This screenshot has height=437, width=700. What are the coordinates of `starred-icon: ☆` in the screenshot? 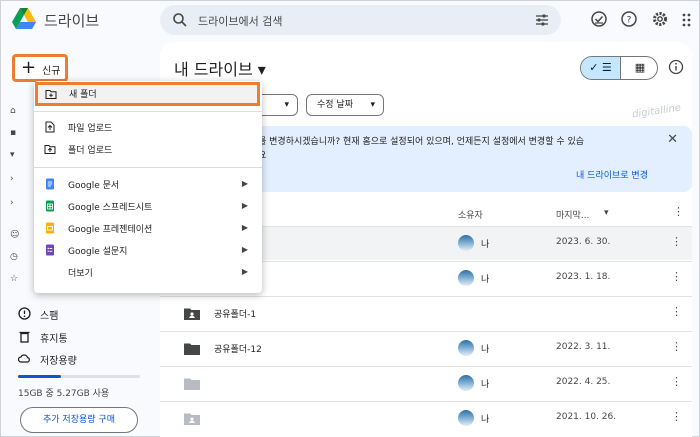 It's located at (16, 280).